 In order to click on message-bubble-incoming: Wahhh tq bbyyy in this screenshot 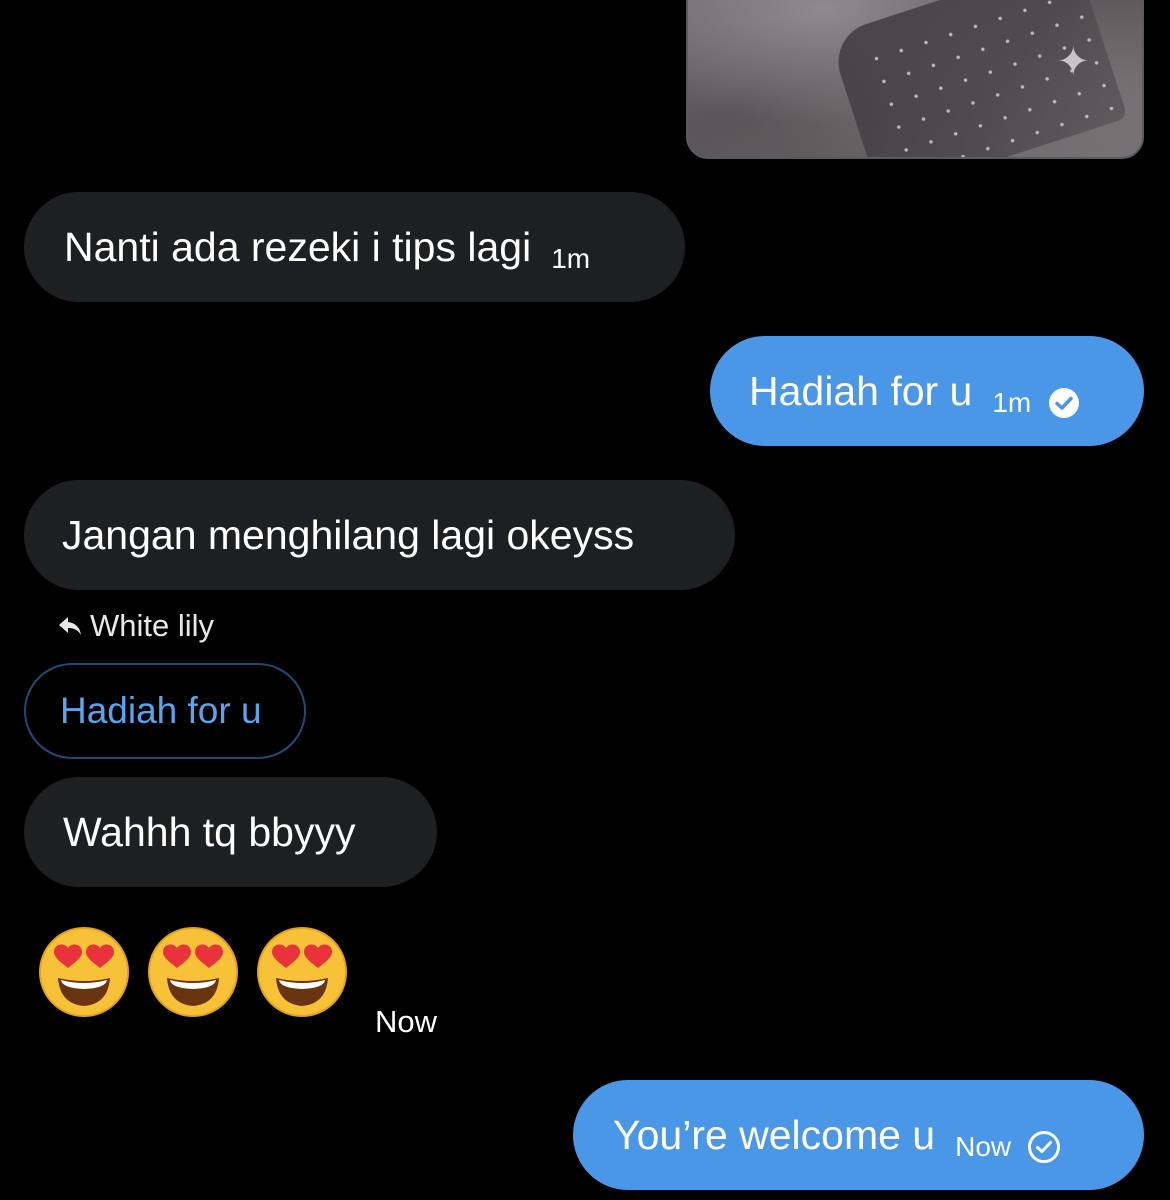, I will do `click(230, 832)`.